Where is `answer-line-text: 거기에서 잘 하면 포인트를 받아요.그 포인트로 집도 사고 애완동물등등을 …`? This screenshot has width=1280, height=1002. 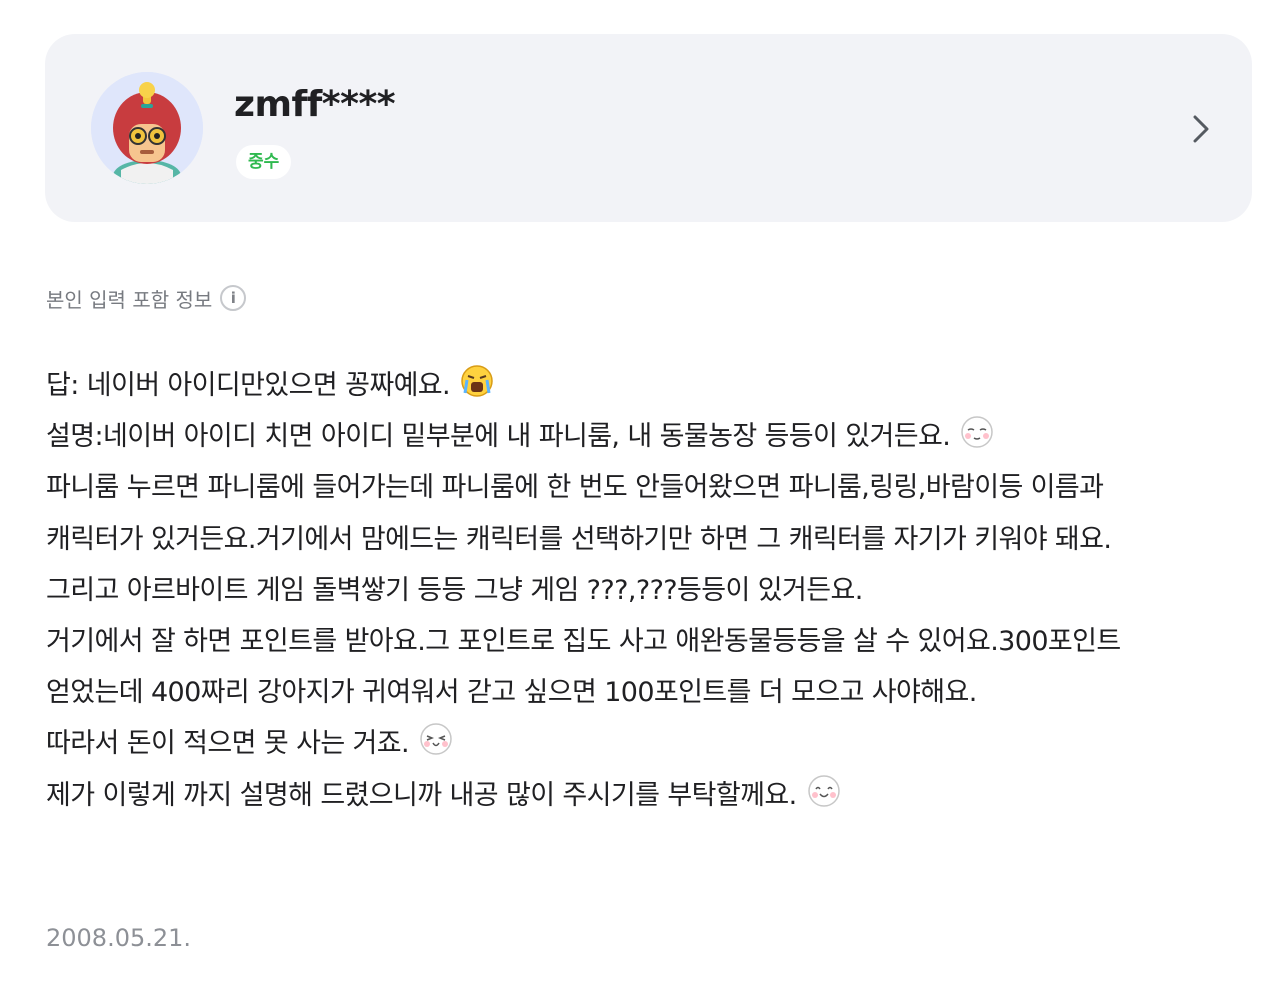 answer-line-text: 거기에서 잘 하면 포인트를 받아요.그 포인트로 집도 사고 애완동물등등을 … is located at coordinates (583, 641).